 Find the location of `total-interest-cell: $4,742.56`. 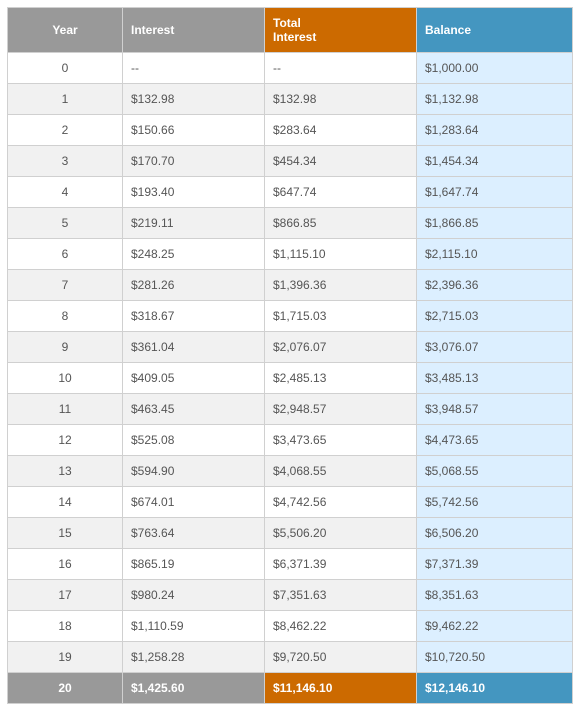

total-interest-cell: $4,742.56 is located at coordinates (340, 502).